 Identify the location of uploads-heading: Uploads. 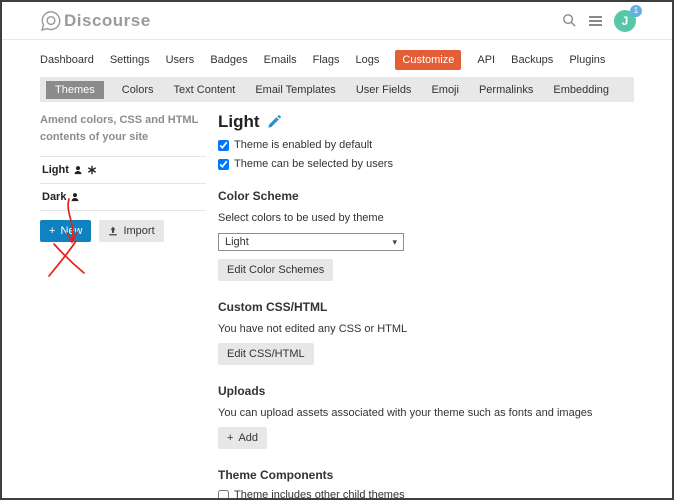
(242, 391).